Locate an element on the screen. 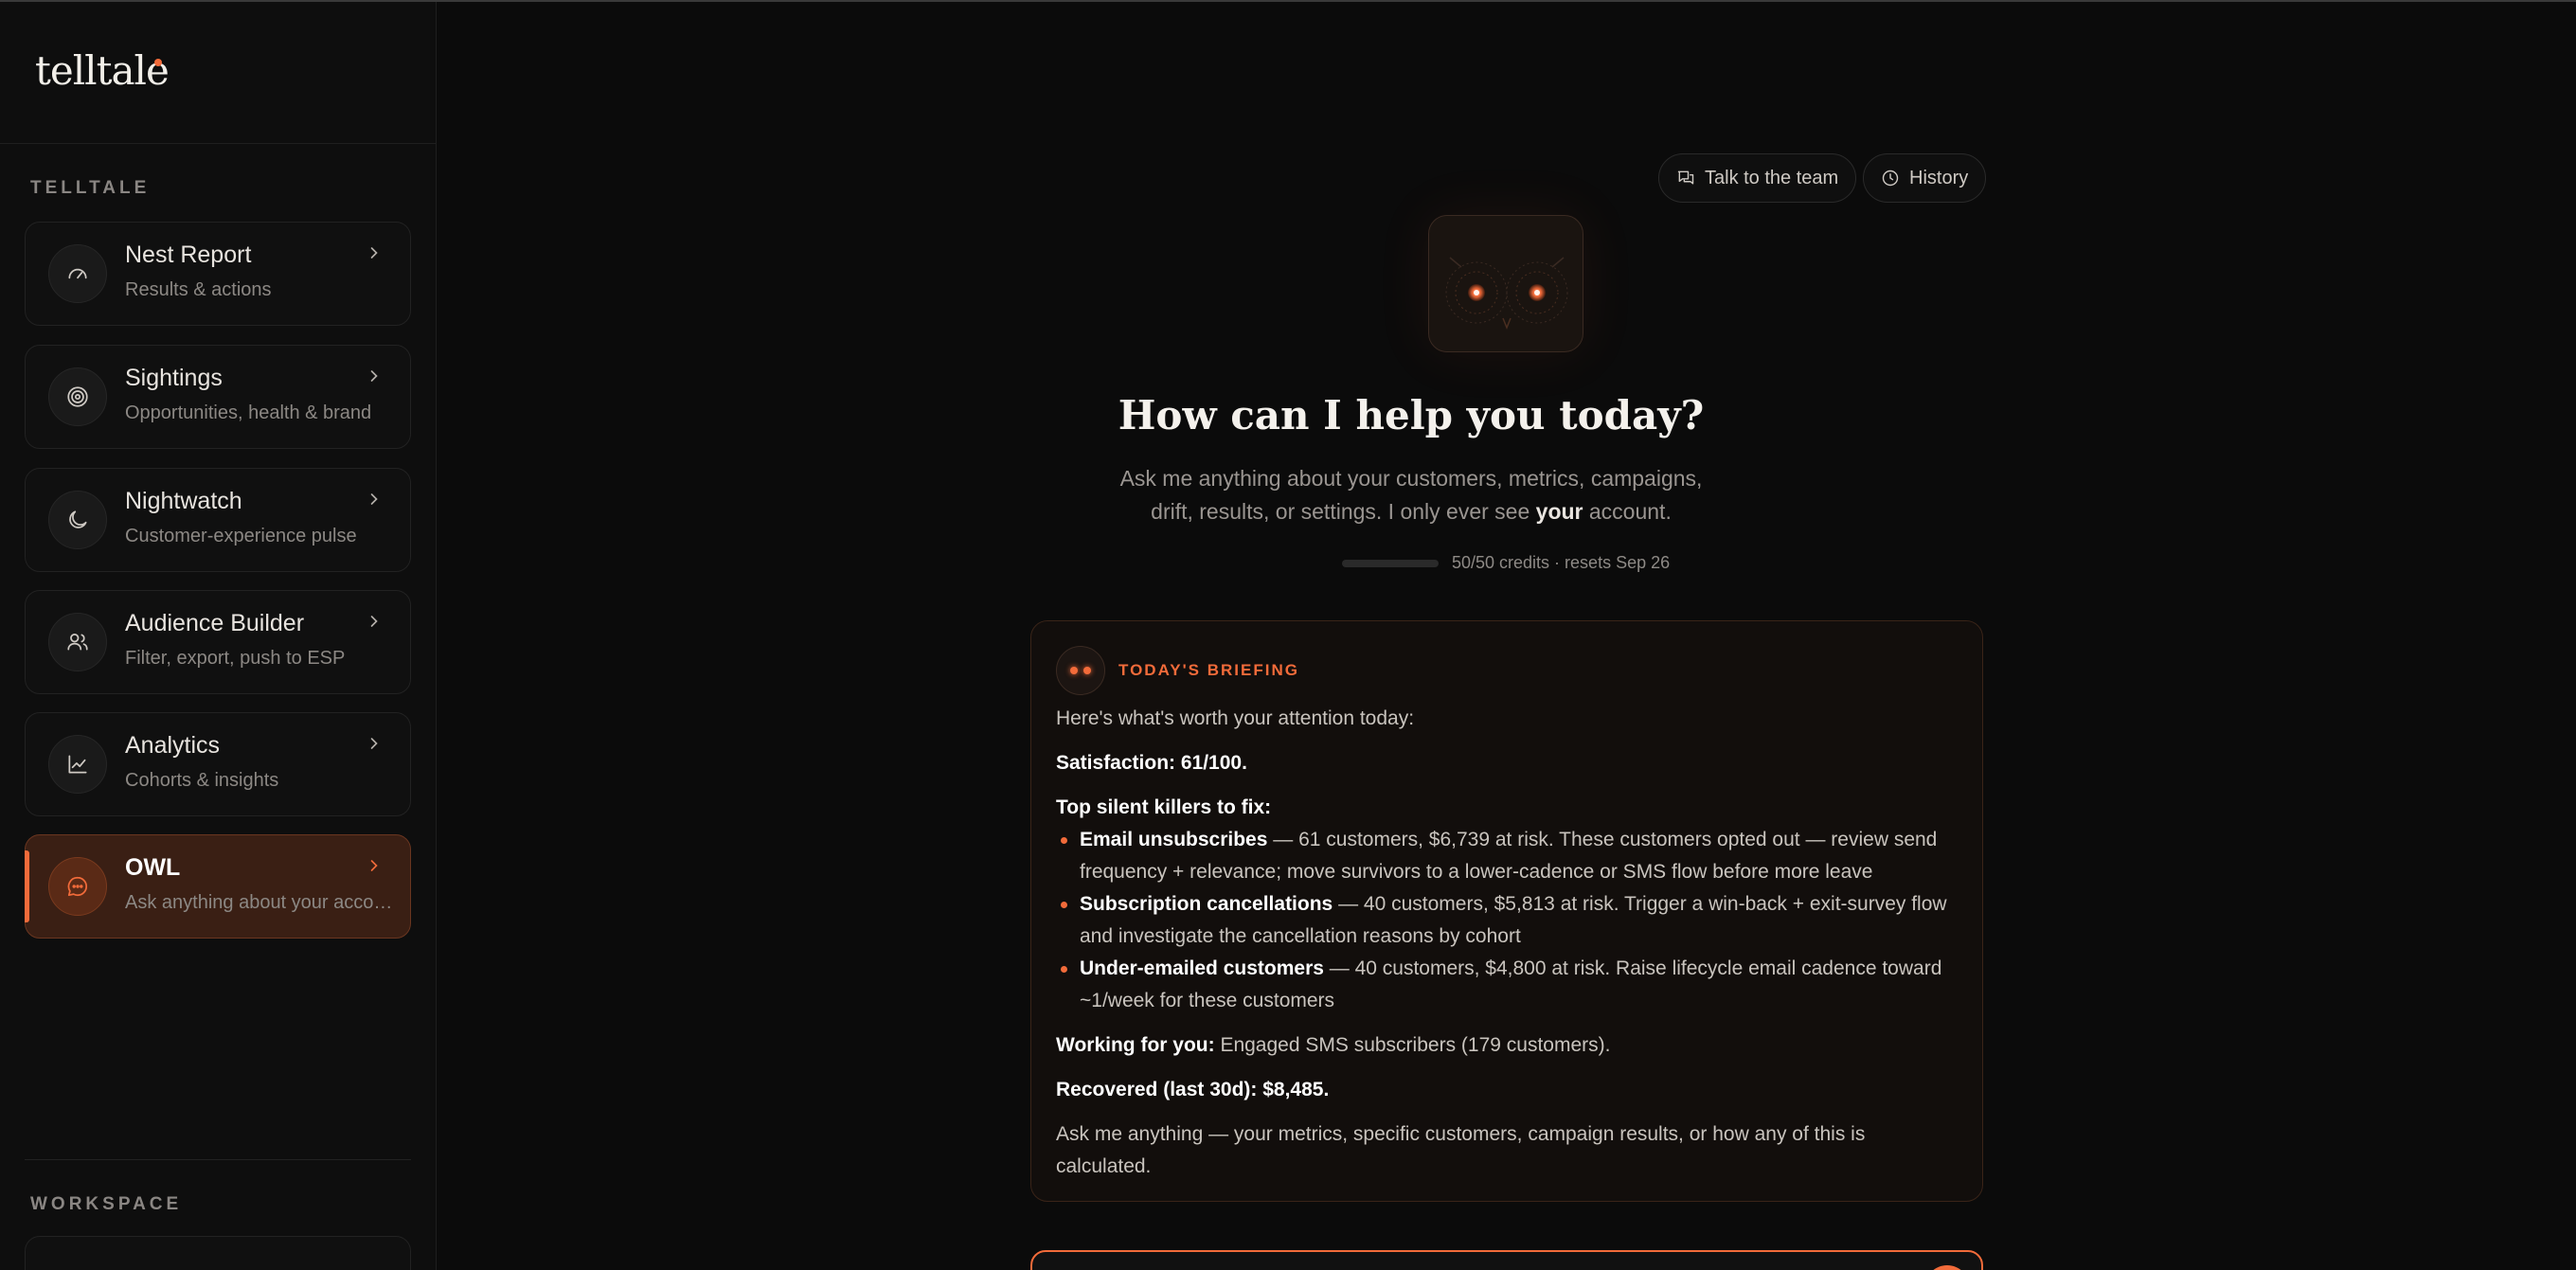 Image resolution: width=2576 pixels, height=1270 pixels. briefing-label: TODAY'S BRIEFING is located at coordinates (1208, 670).